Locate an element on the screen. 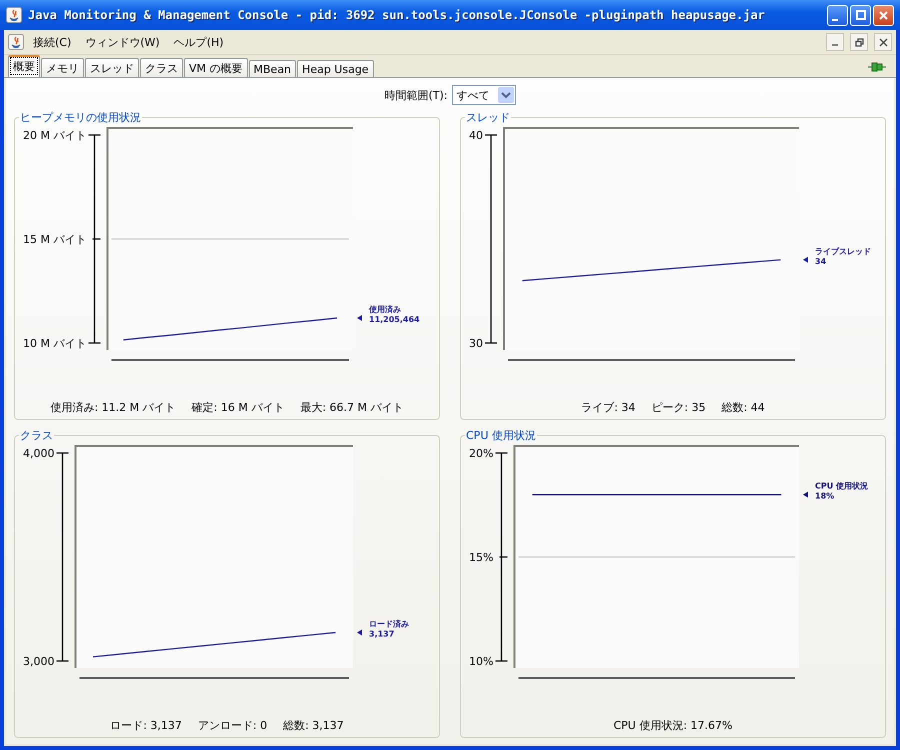  field-label: 時間範囲(T): is located at coordinates (416, 95).